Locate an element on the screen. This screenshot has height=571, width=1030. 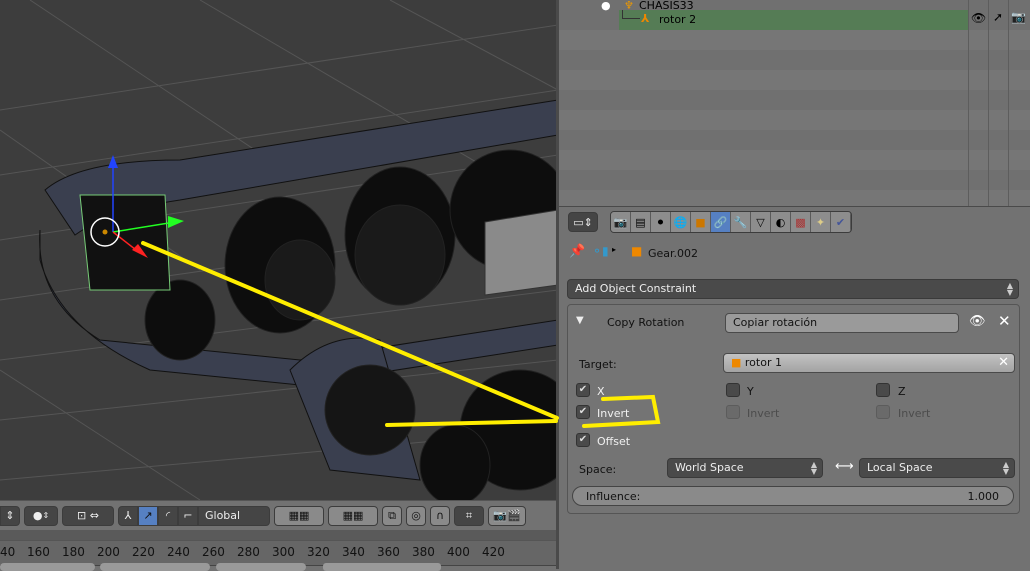
armature-icon: ♆ is located at coordinates (629, 6).